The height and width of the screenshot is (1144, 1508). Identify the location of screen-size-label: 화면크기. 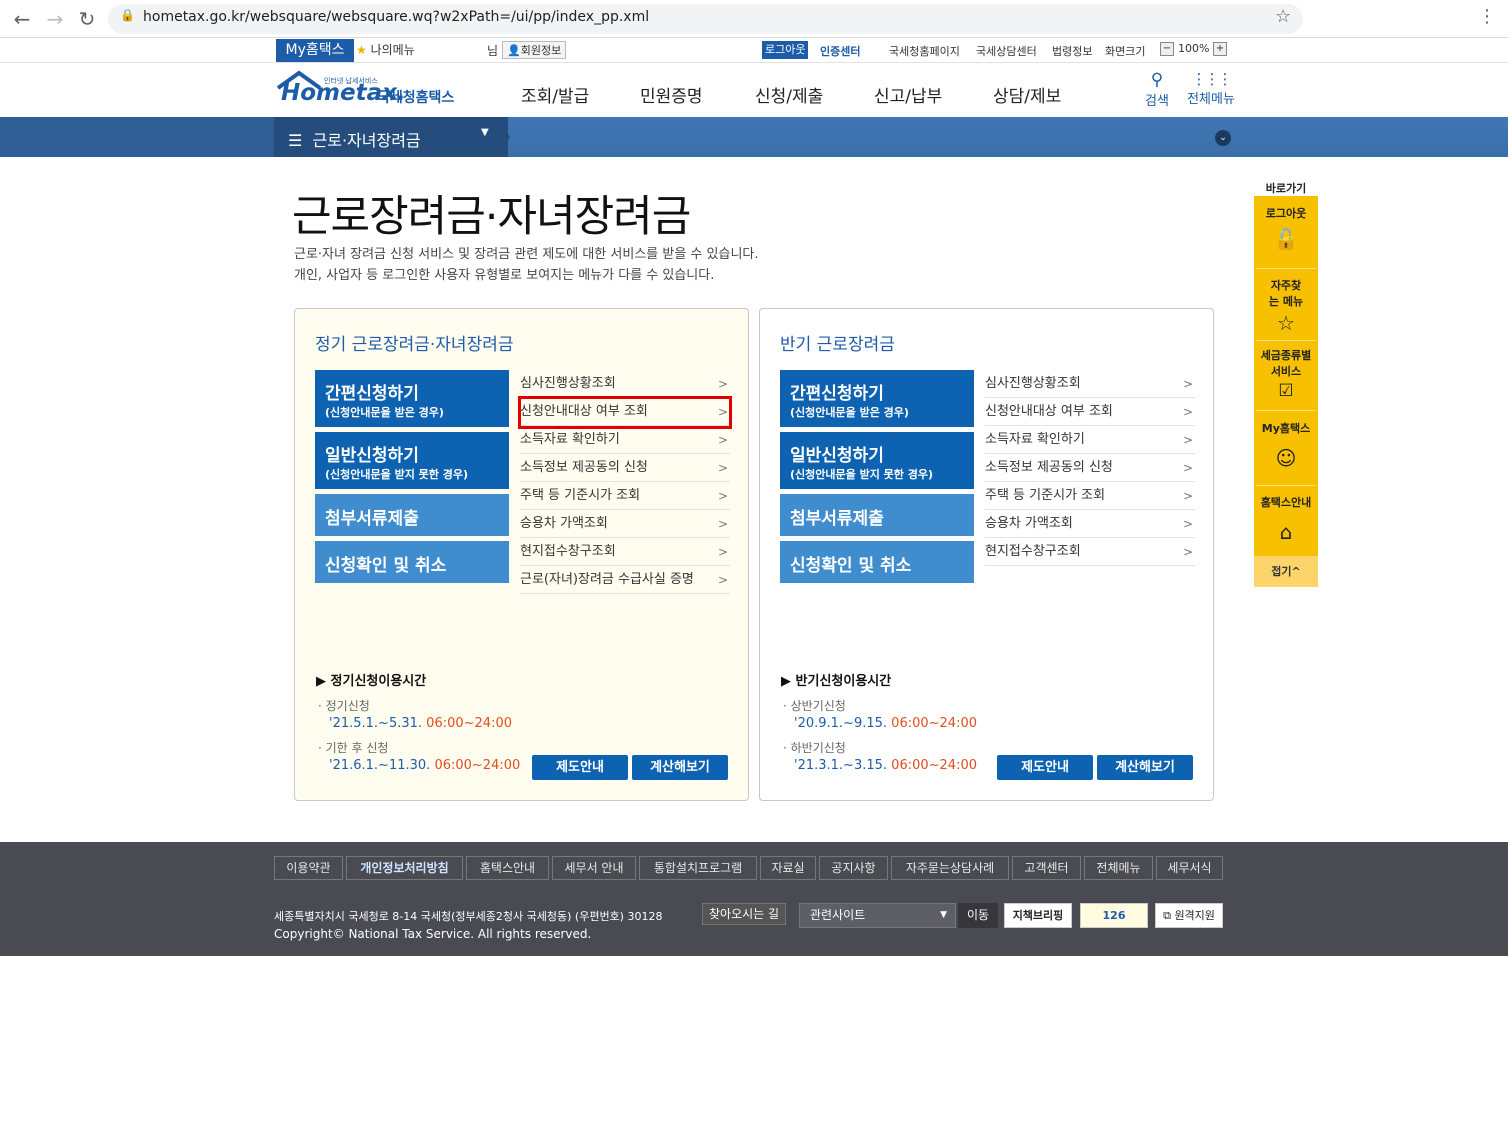
(1125, 51).